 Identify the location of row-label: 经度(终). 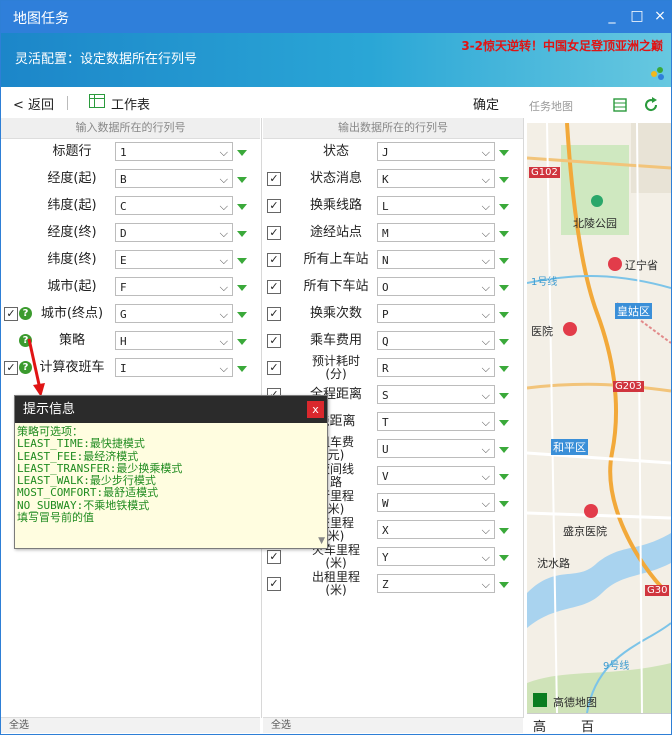
(72, 232).